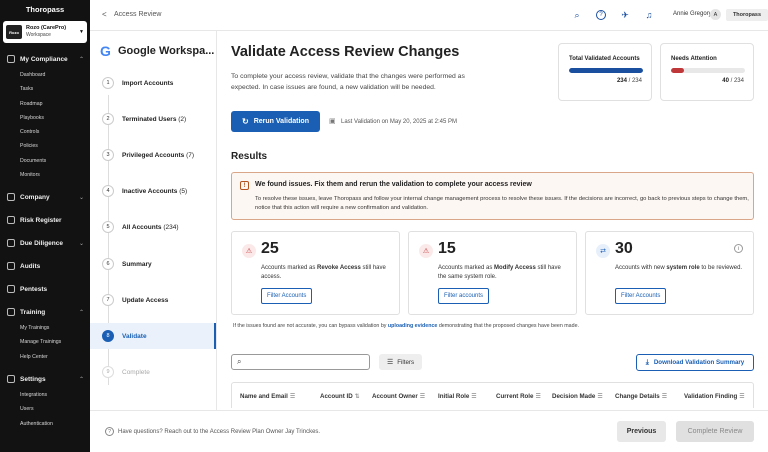 The image size is (768, 452). I want to click on nav-playbooks: Playbooks, so click(32, 118).